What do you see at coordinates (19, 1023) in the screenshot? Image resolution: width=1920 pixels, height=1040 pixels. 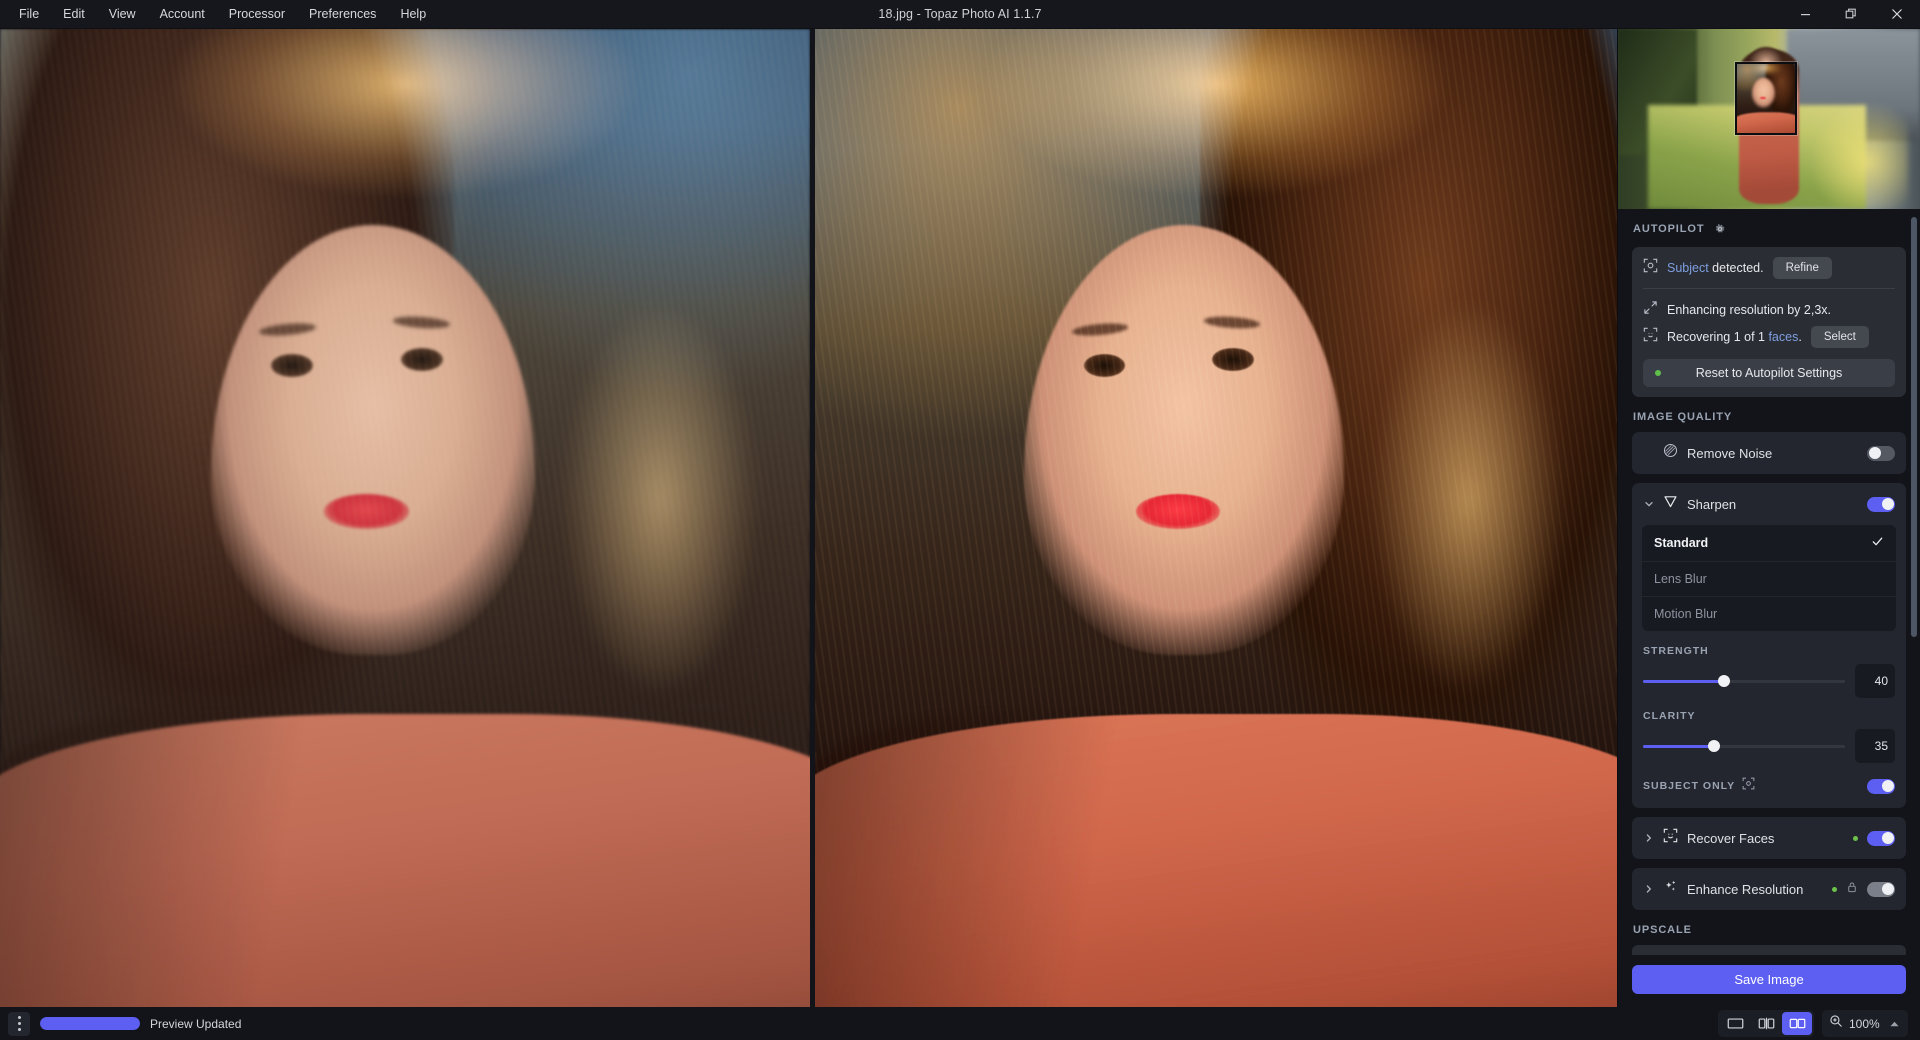 I see `more-options-button` at bounding box center [19, 1023].